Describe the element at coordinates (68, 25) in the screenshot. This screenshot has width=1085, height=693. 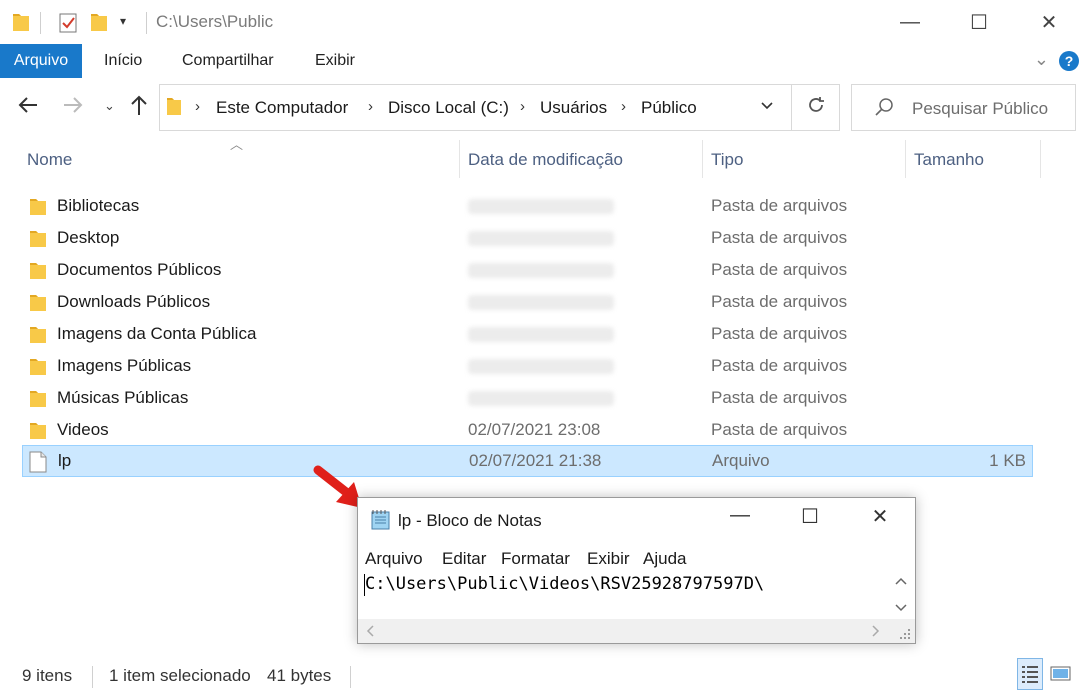
I see `properties-icon` at that location.